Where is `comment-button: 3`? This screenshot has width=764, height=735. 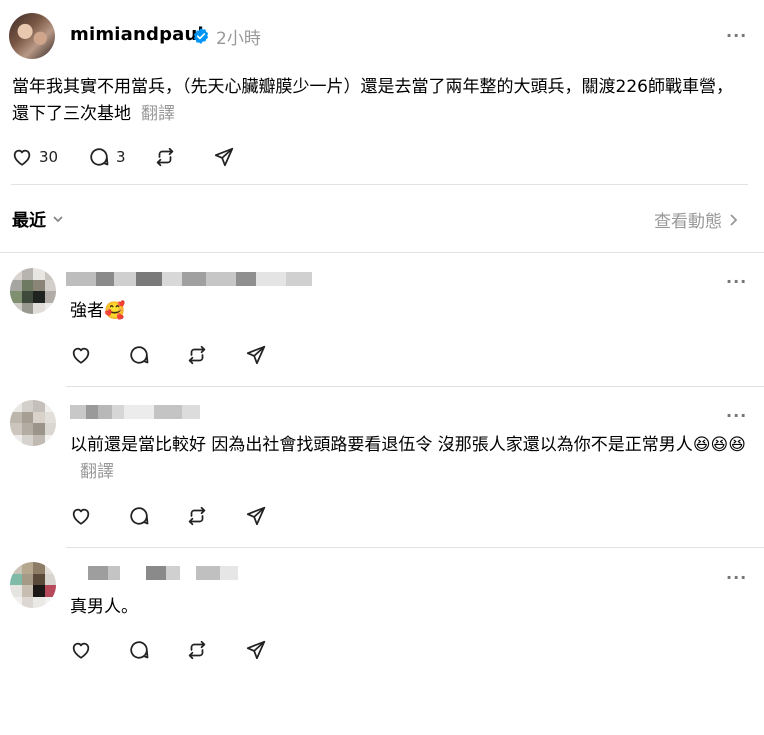
comment-button: 3 is located at coordinates (107, 157).